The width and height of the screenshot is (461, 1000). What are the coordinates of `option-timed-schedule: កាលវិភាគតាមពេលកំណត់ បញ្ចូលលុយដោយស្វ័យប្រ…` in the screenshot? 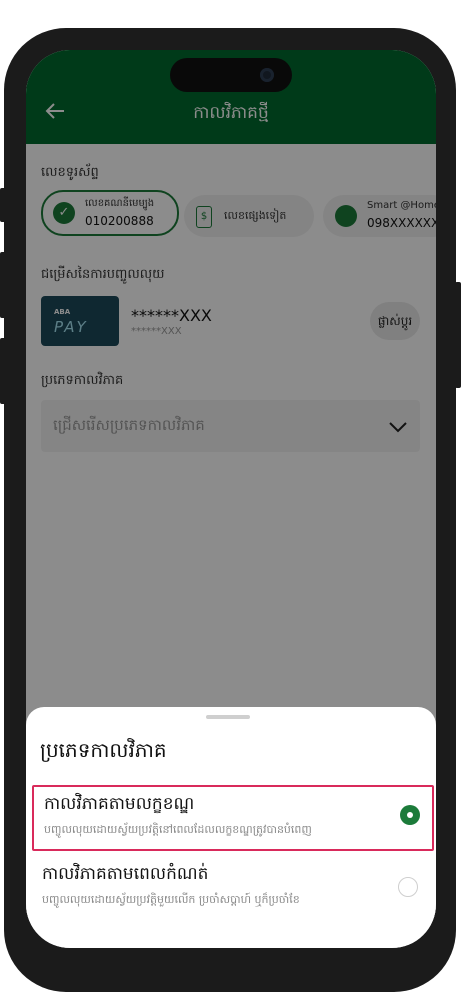 It's located at (231, 888).